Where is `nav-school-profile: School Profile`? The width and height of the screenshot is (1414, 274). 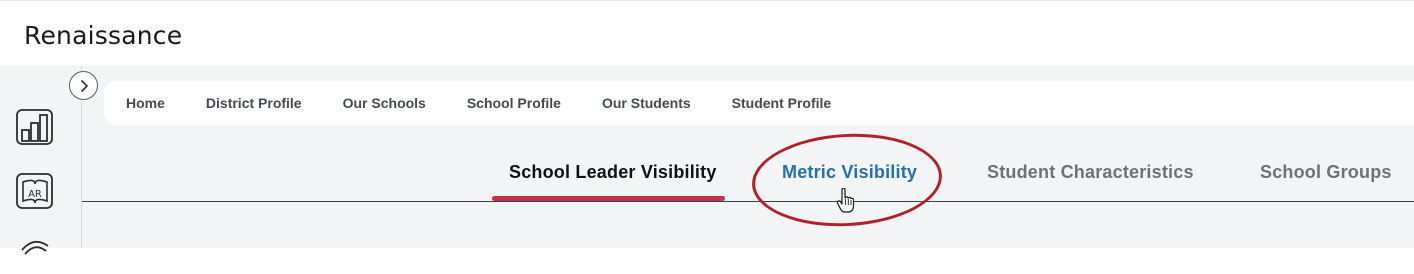 nav-school-profile: School Profile is located at coordinates (514, 103).